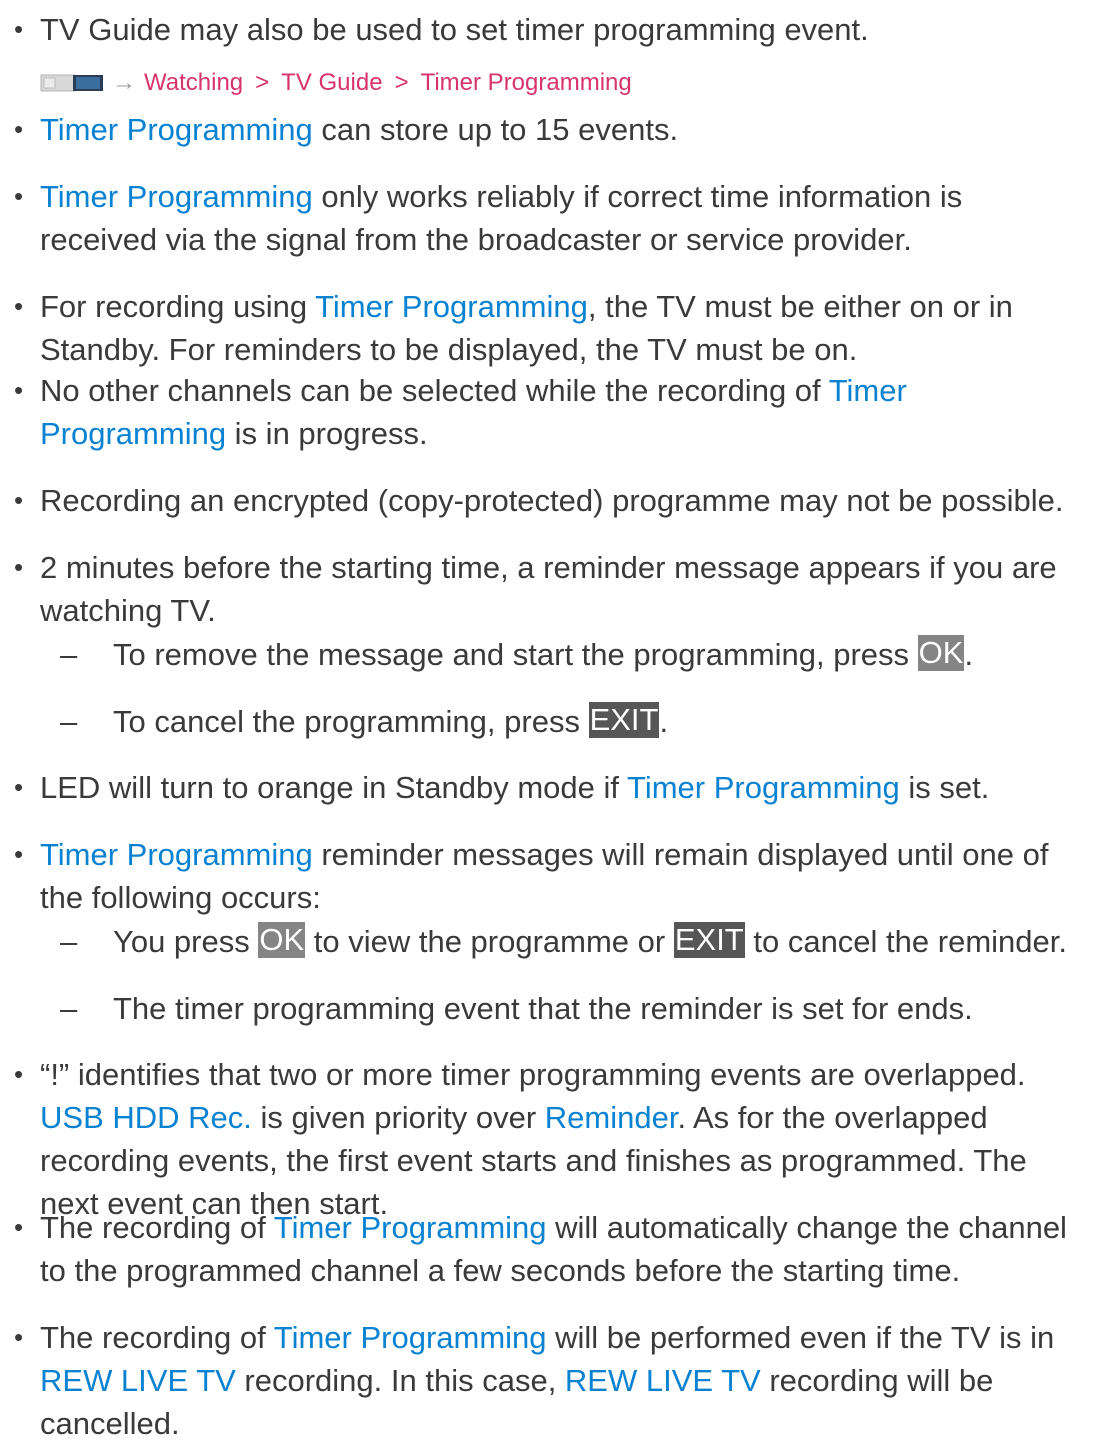 This screenshot has width=1097, height=1445. I want to click on breadcrumb-item-tv-guide: TV Guide, so click(331, 83).